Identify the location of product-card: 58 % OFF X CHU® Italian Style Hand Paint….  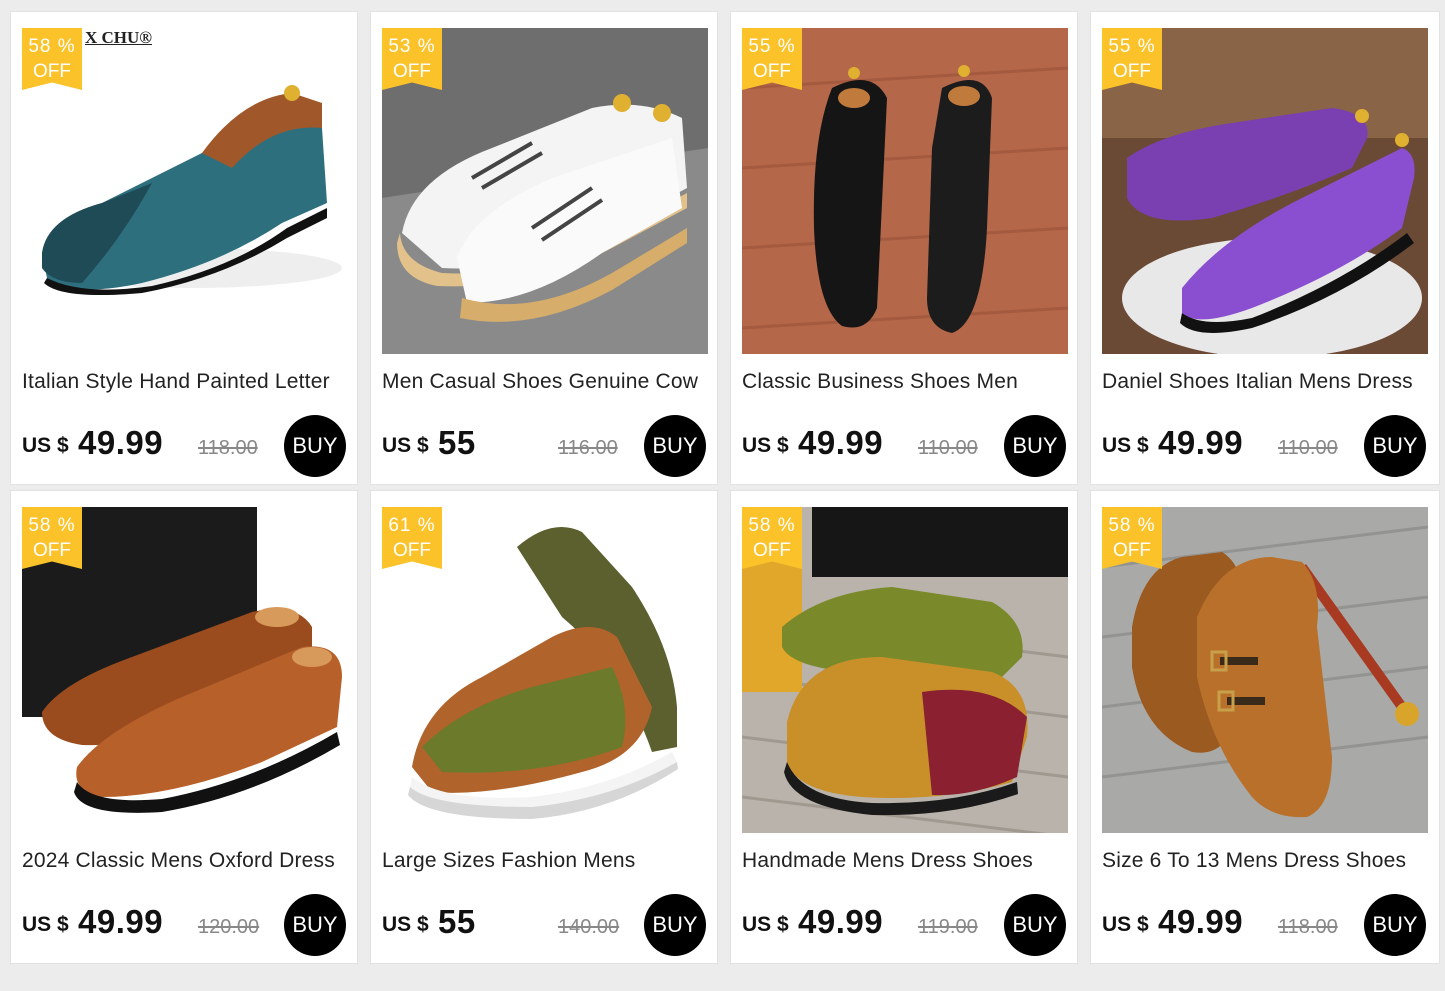
(184, 248).